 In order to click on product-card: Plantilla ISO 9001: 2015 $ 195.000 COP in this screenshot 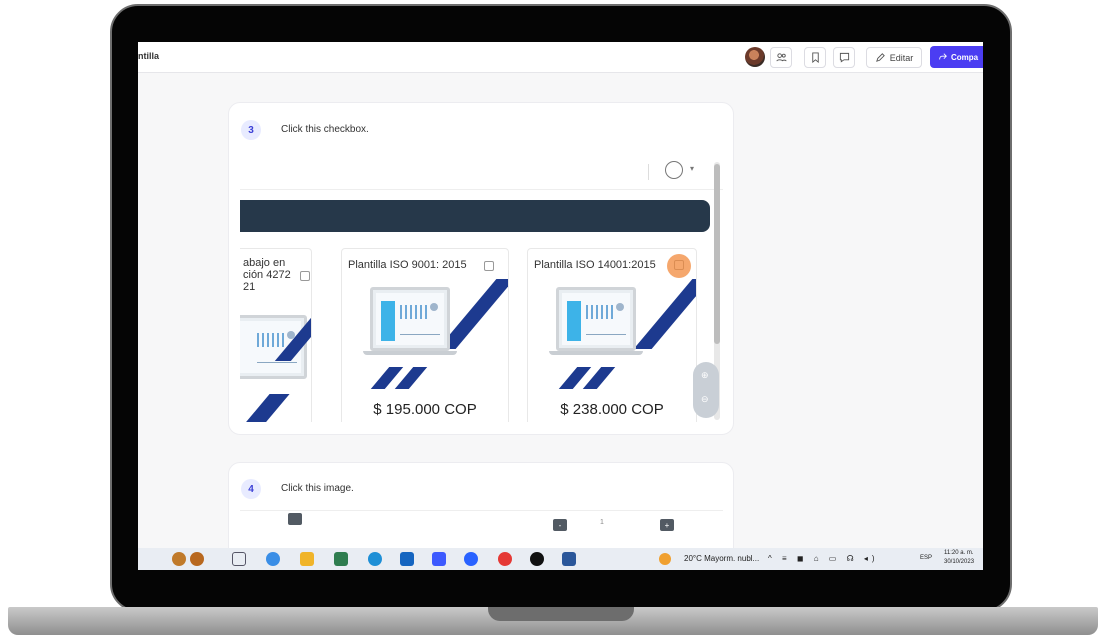, I will do `click(425, 335)`.